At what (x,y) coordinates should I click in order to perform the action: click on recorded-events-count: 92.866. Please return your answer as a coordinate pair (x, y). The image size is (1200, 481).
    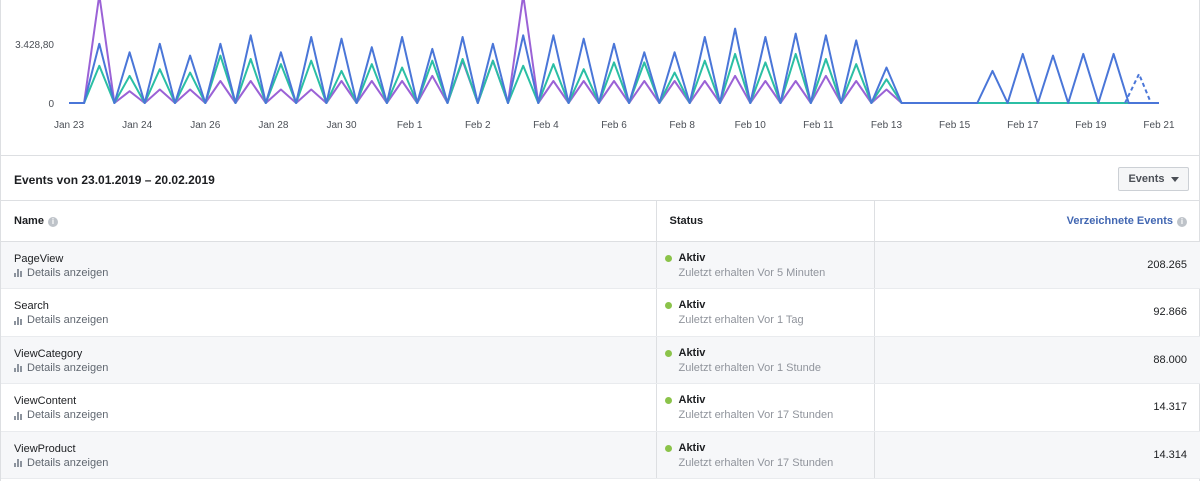
    Looking at the image, I should click on (1170, 312).